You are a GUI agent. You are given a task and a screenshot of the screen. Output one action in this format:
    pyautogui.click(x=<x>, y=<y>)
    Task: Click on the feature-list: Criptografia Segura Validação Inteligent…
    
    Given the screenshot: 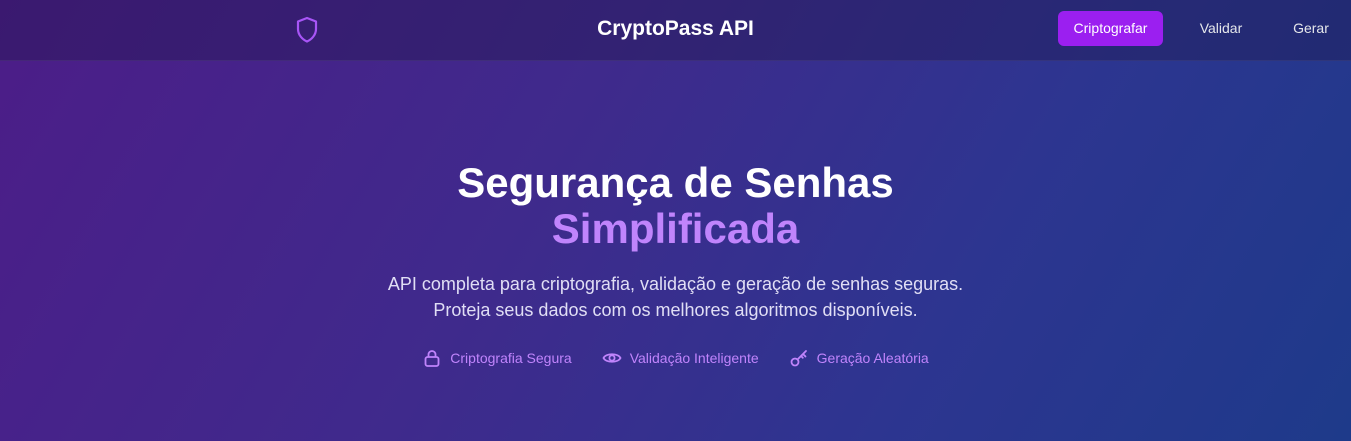 What is the action you would take?
    pyautogui.click(x=675, y=358)
    